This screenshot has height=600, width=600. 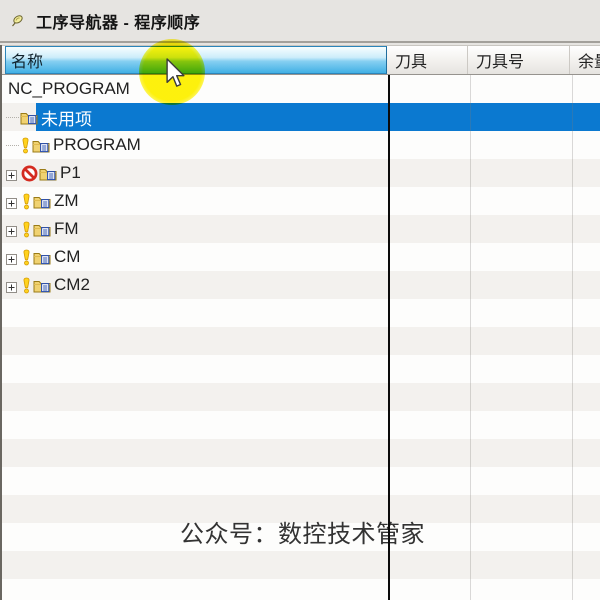 I want to click on column-header-name: 名称, so click(x=196, y=60).